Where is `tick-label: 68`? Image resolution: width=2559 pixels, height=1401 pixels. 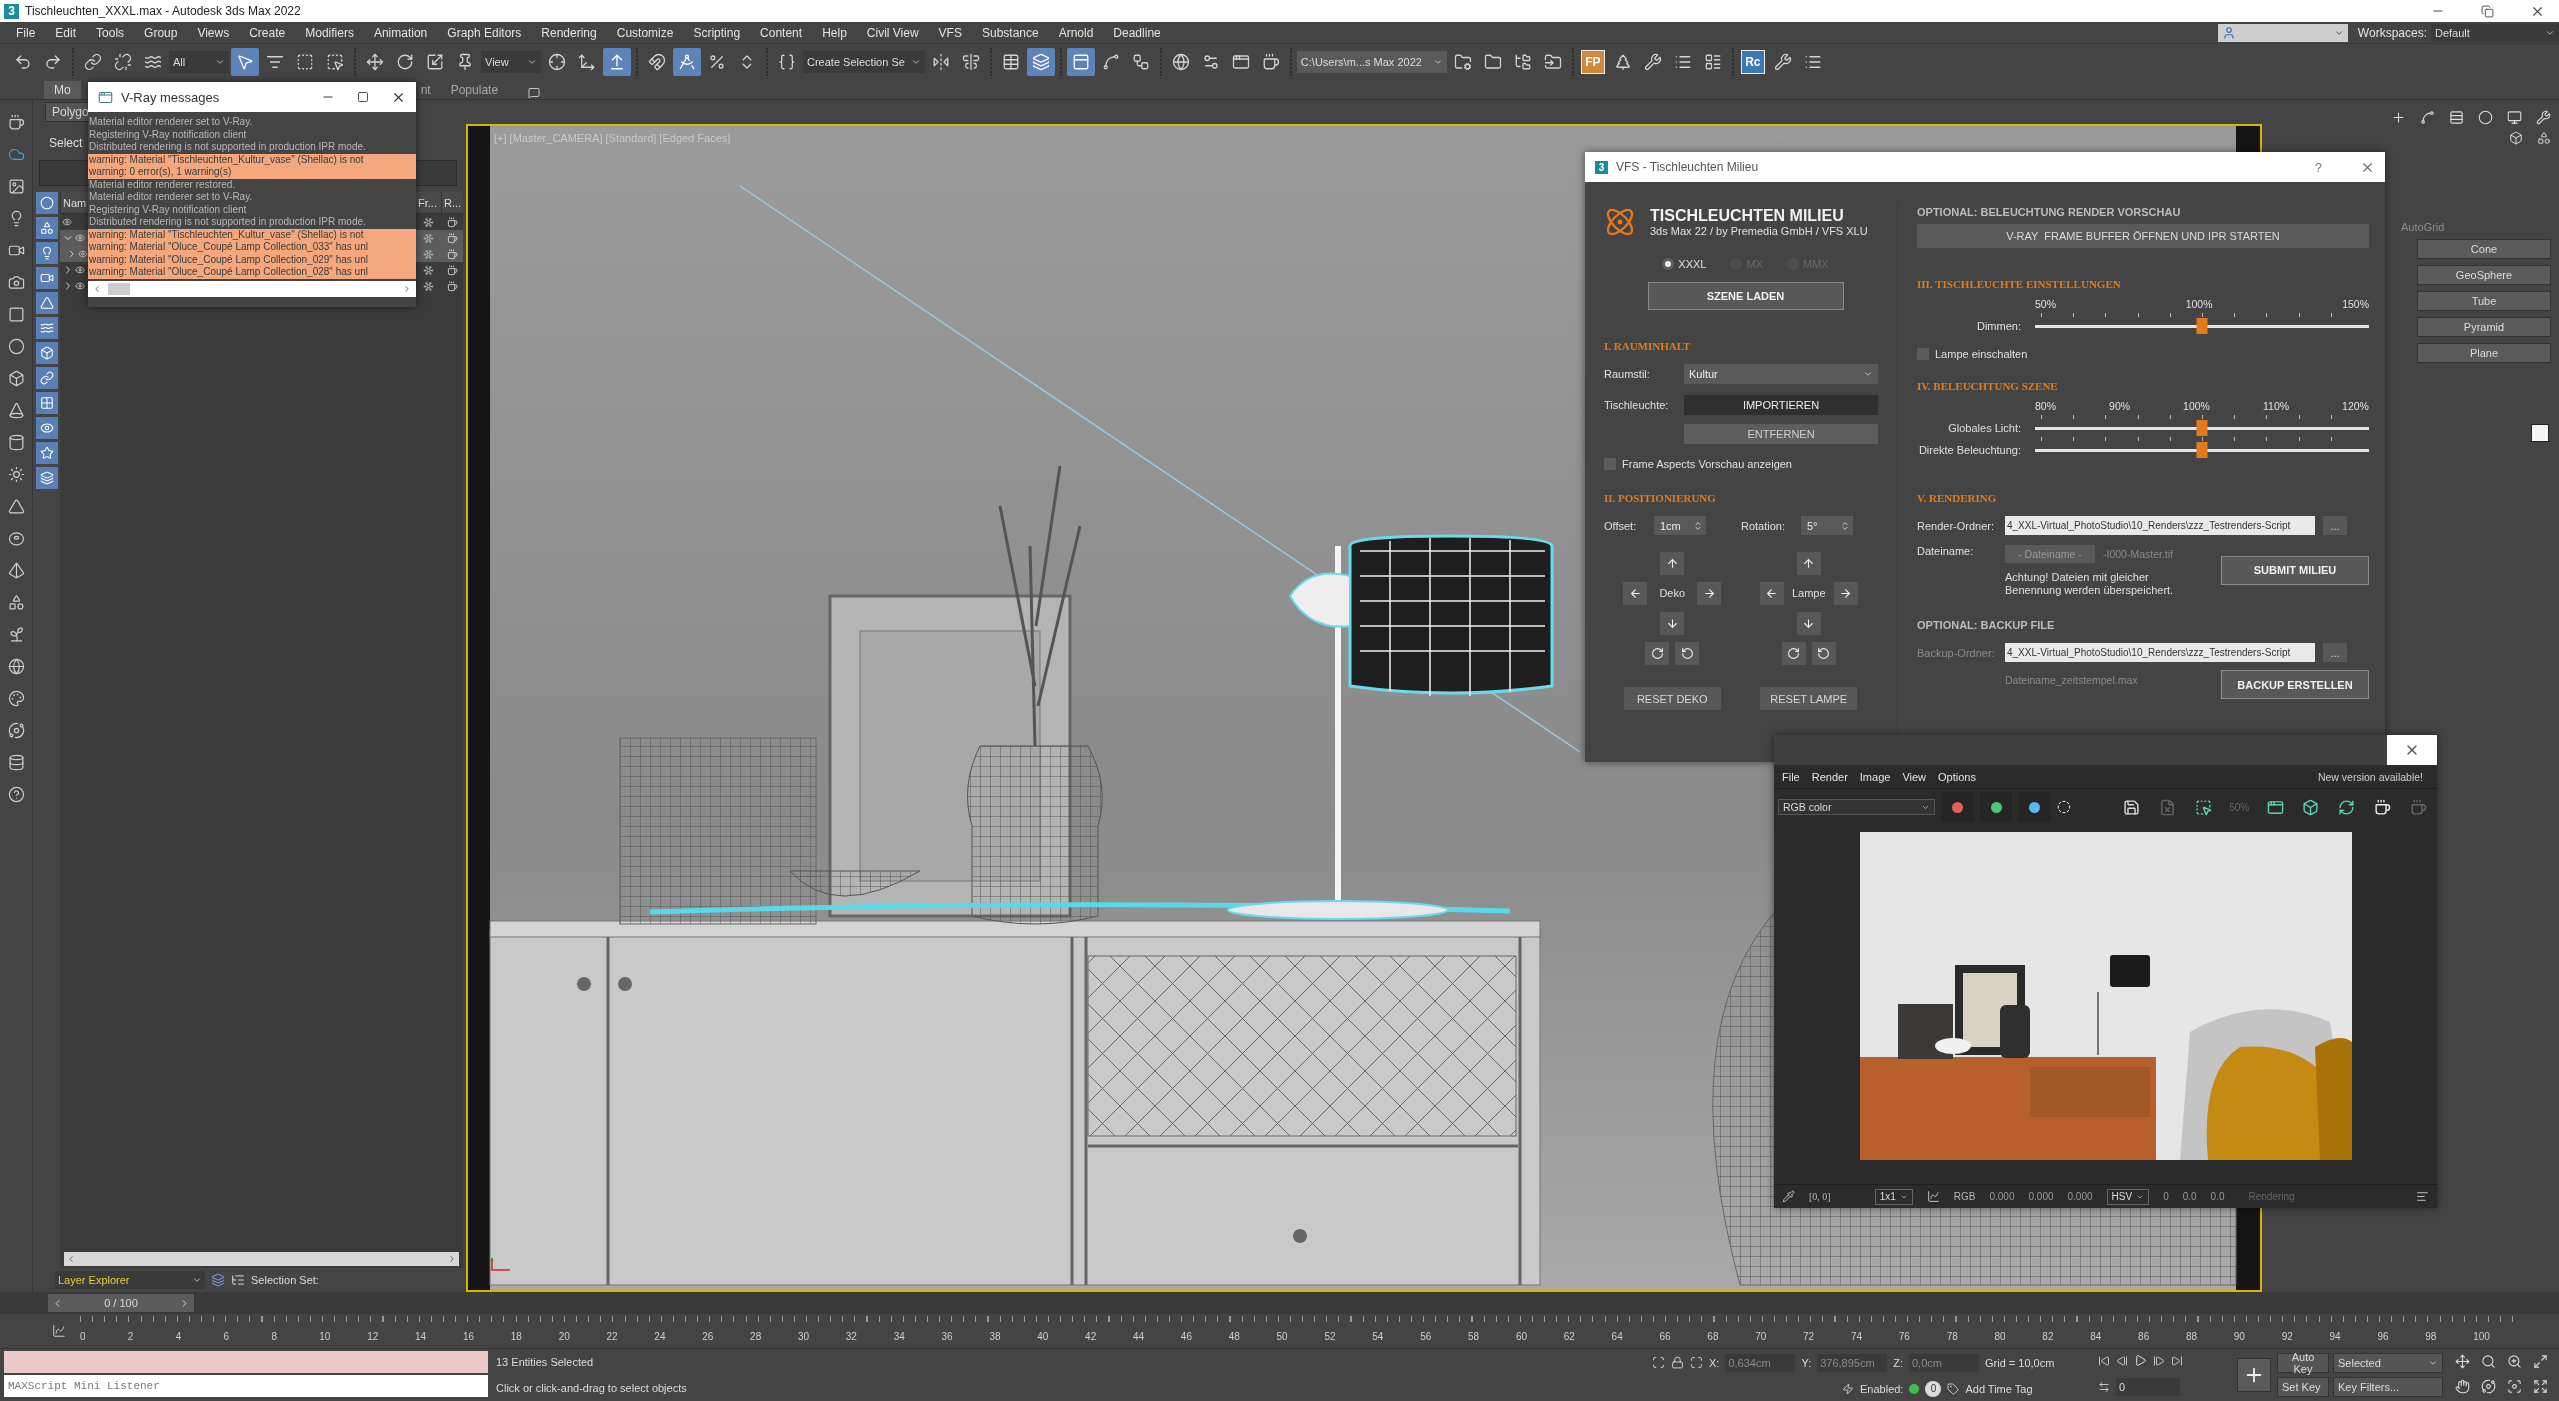
tick-label: 68 is located at coordinates (1713, 1337).